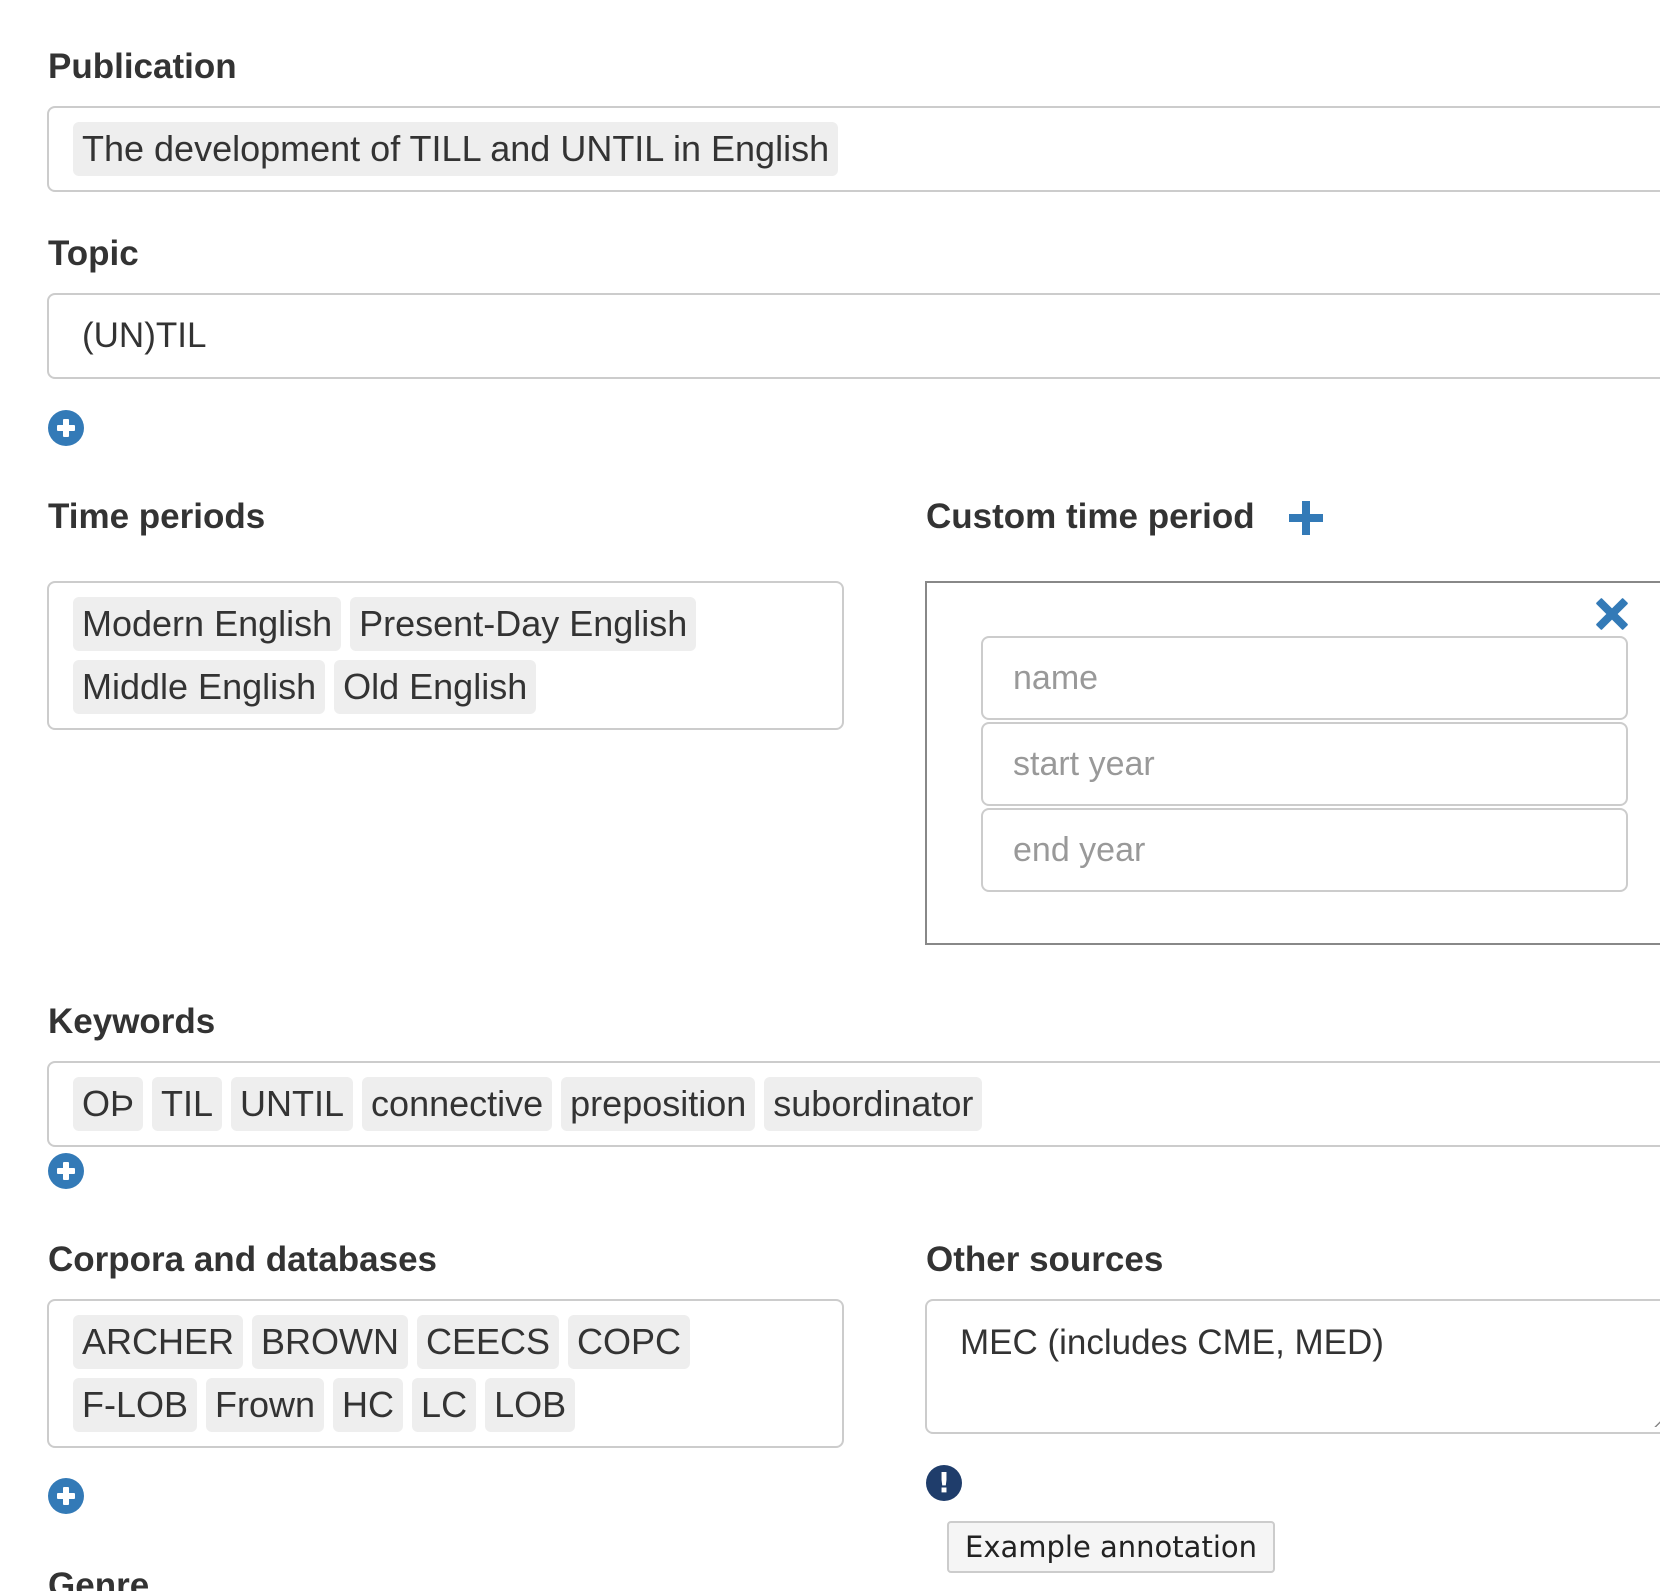  I want to click on publication-label: Publication, so click(142, 66).